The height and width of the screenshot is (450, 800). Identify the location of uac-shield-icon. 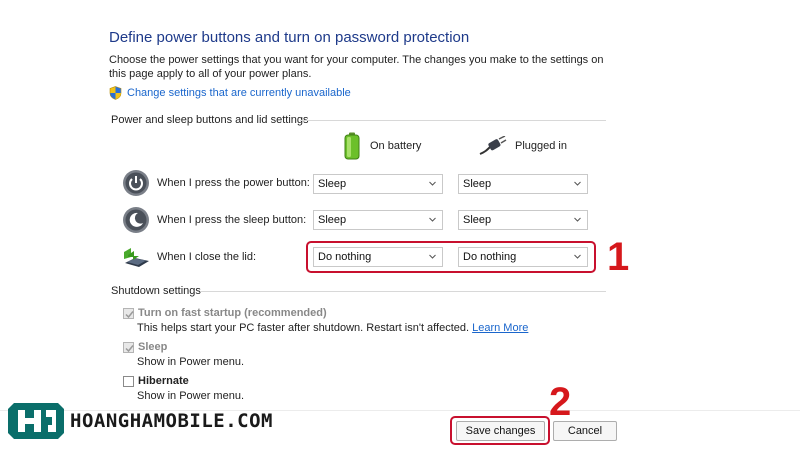
(115, 93).